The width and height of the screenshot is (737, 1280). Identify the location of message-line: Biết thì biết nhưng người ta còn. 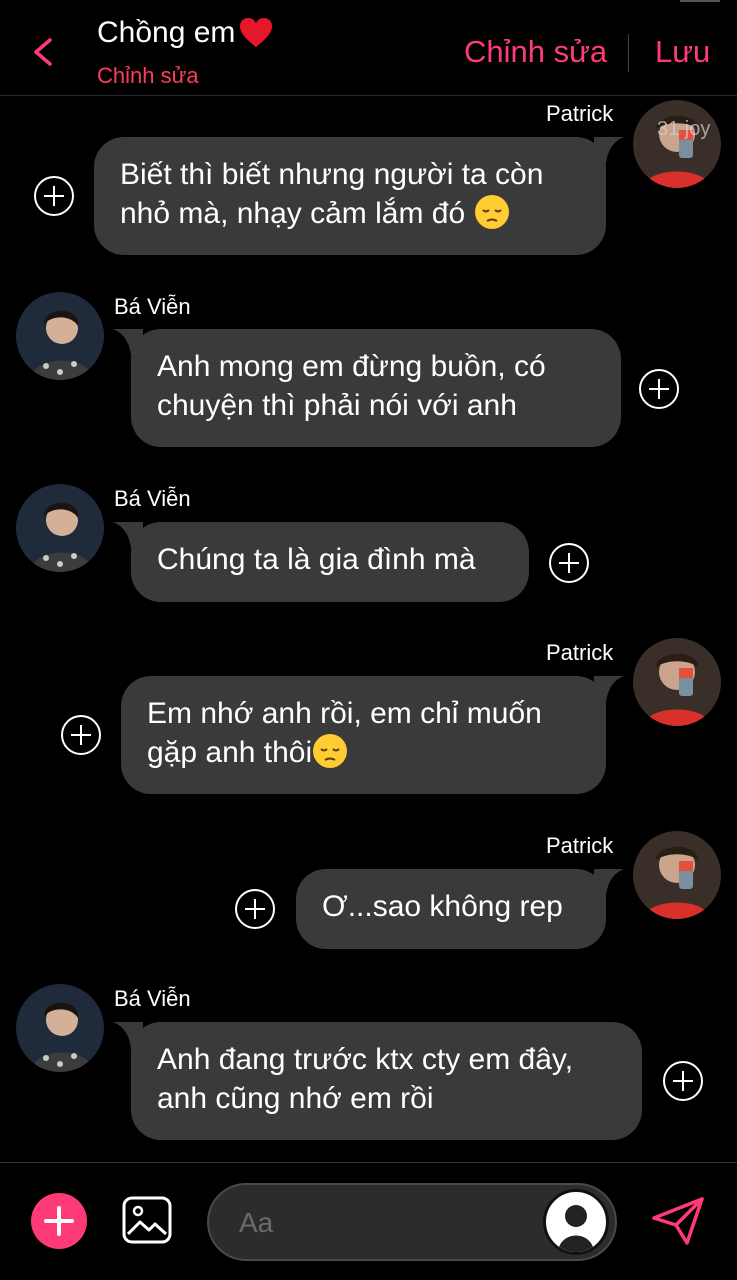
(332, 174).